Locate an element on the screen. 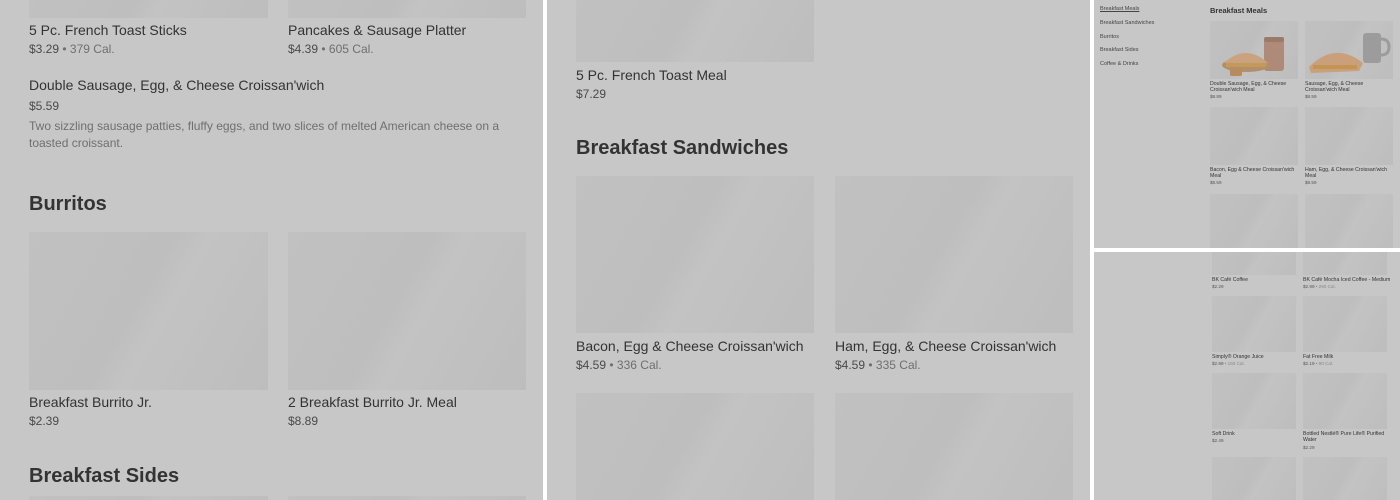  section-heading-breakfast-sides: Breakfast Sides is located at coordinates (104, 476).